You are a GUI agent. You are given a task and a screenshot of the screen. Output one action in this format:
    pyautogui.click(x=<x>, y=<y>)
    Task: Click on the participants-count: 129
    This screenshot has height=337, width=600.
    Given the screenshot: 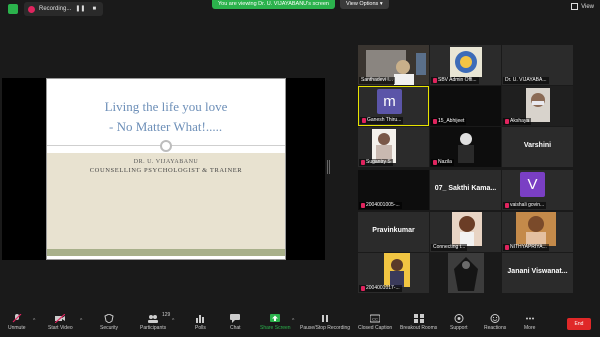 What is the action you would take?
    pyautogui.click(x=166, y=315)
    